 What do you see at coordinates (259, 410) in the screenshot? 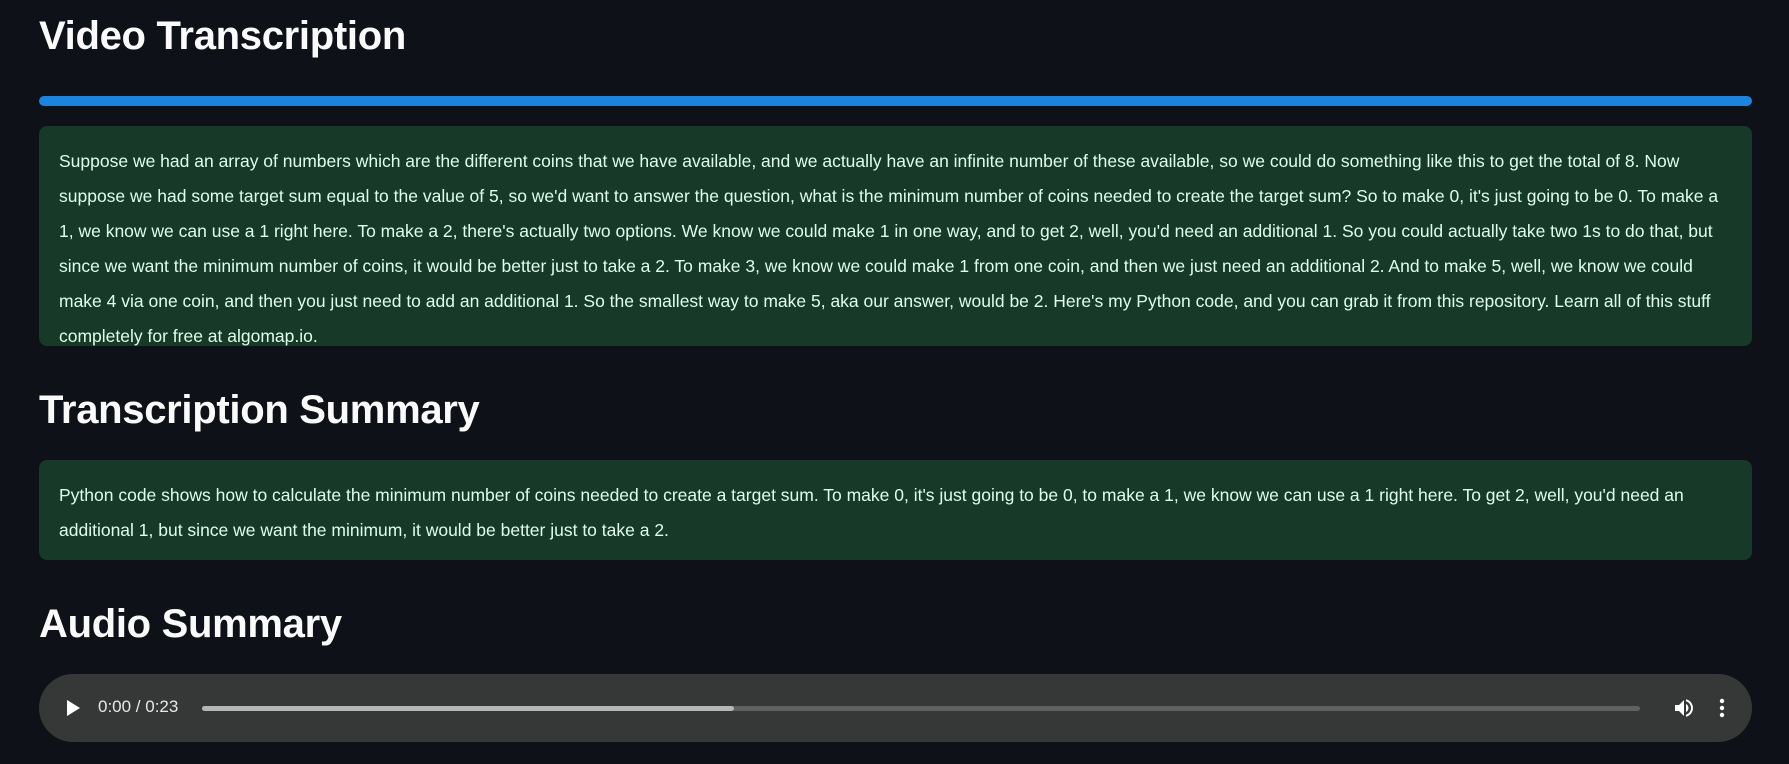
I see `transcription-summary-heading: Transcription Summary` at bounding box center [259, 410].